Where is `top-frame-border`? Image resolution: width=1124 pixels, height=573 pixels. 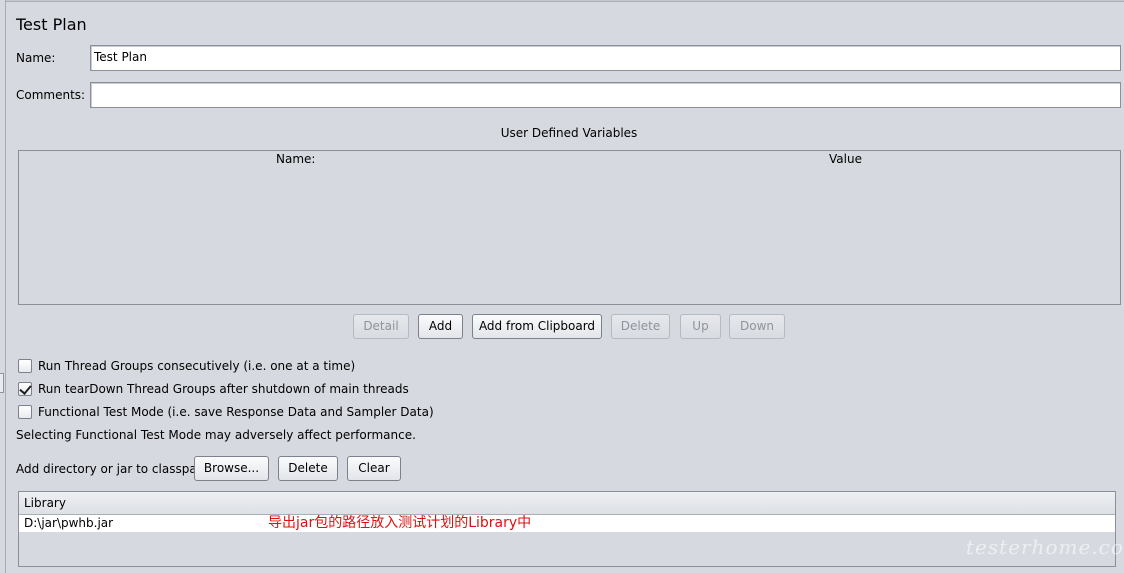 top-frame-border is located at coordinates (565, 1).